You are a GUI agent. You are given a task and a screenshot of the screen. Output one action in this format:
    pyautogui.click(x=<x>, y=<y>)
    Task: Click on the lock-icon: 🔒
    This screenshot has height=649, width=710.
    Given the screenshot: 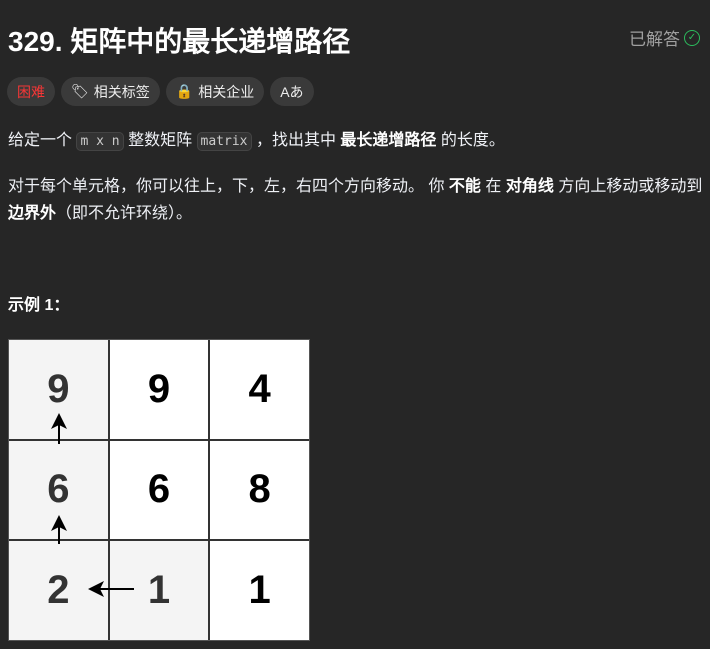 What is the action you would take?
    pyautogui.click(x=184, y=91)
    